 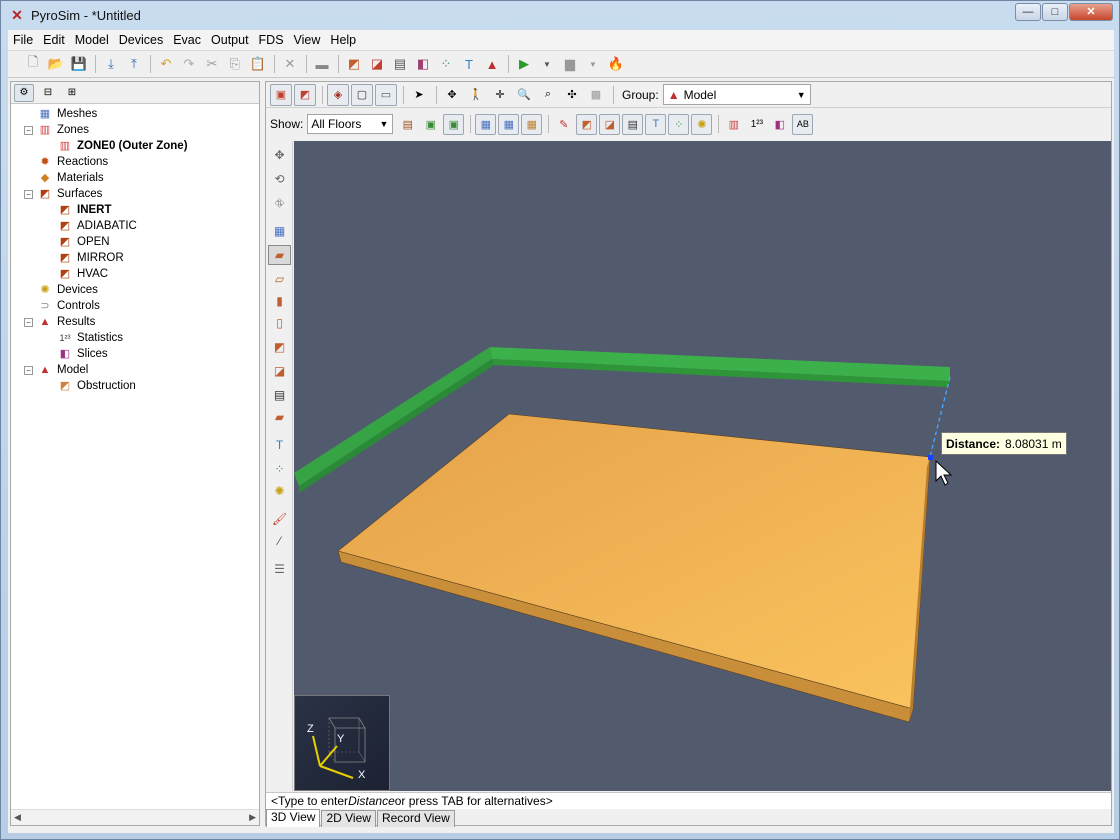 I want to click on draw-block-icon: ▯, so click(x=279, y=323).